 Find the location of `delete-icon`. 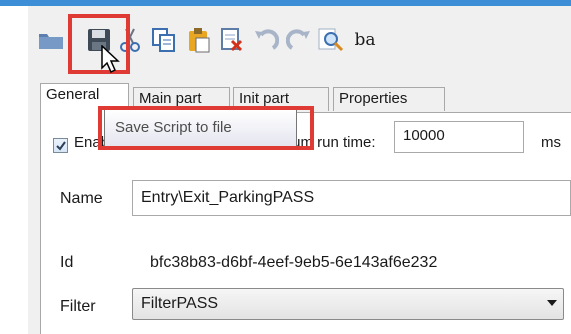

delete-icon is located at coordinates (232, 40).